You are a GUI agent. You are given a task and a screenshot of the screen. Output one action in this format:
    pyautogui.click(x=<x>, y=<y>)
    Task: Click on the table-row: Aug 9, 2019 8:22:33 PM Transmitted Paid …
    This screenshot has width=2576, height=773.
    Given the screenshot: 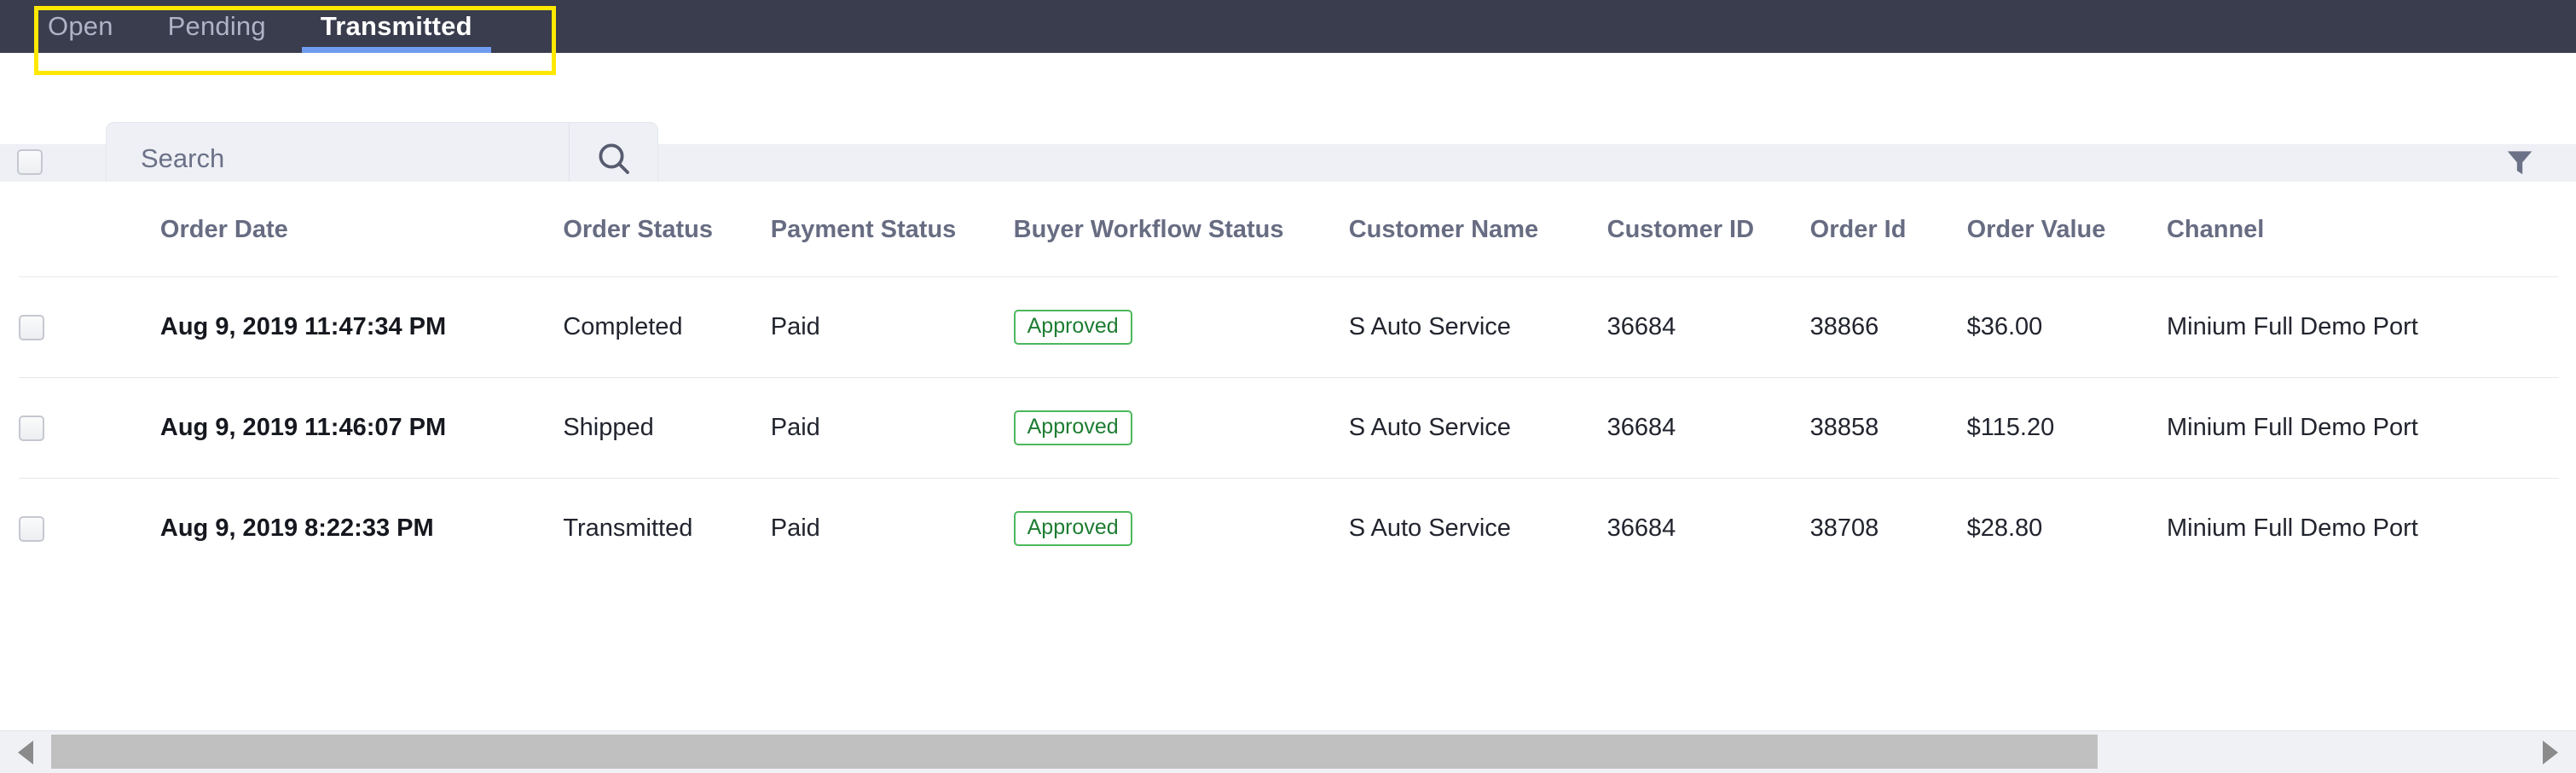 What is the action you would take?
    pyautogui.click(x=1289, y=529)
    